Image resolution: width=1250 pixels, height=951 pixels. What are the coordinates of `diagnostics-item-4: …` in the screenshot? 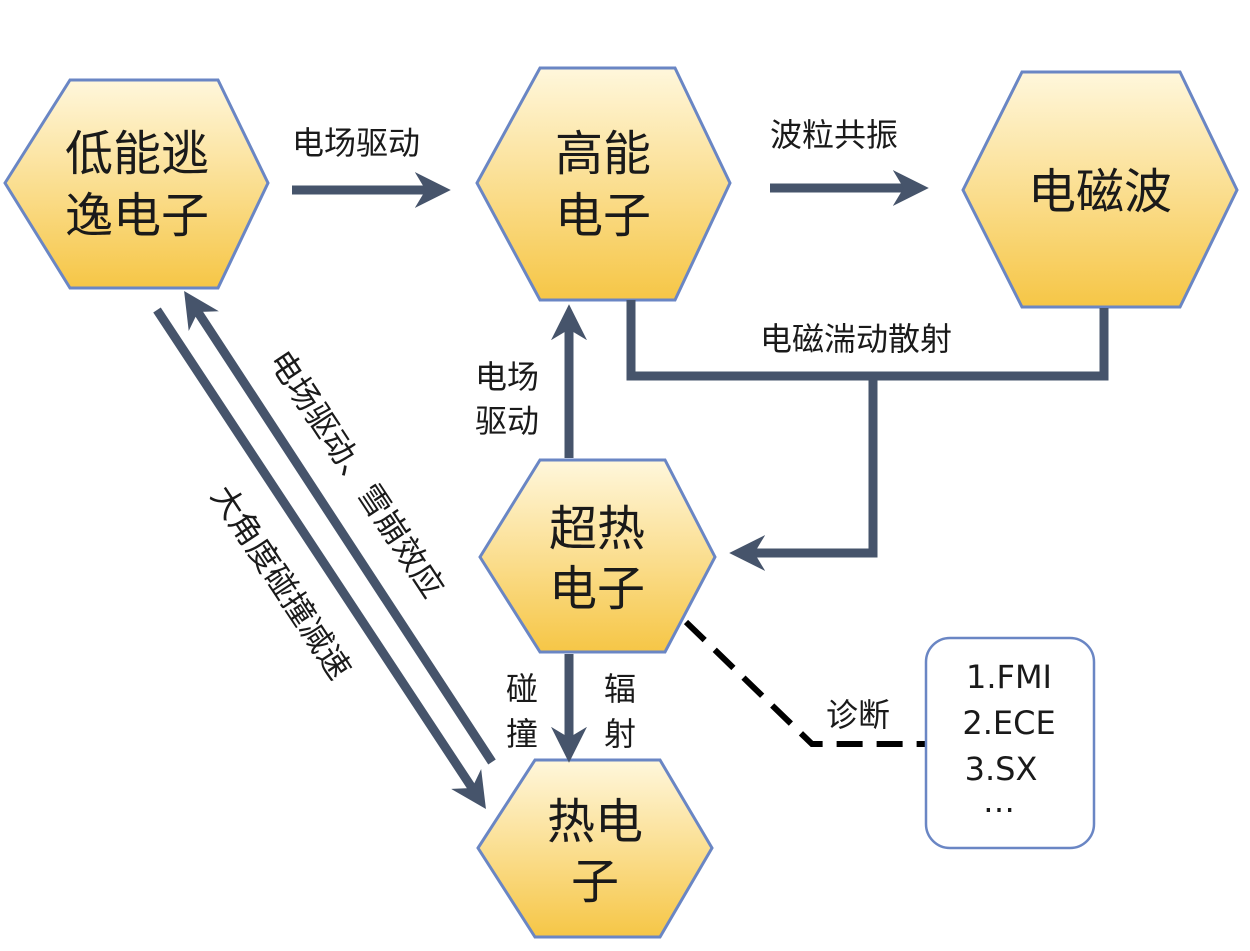 It's located at (999, 801).